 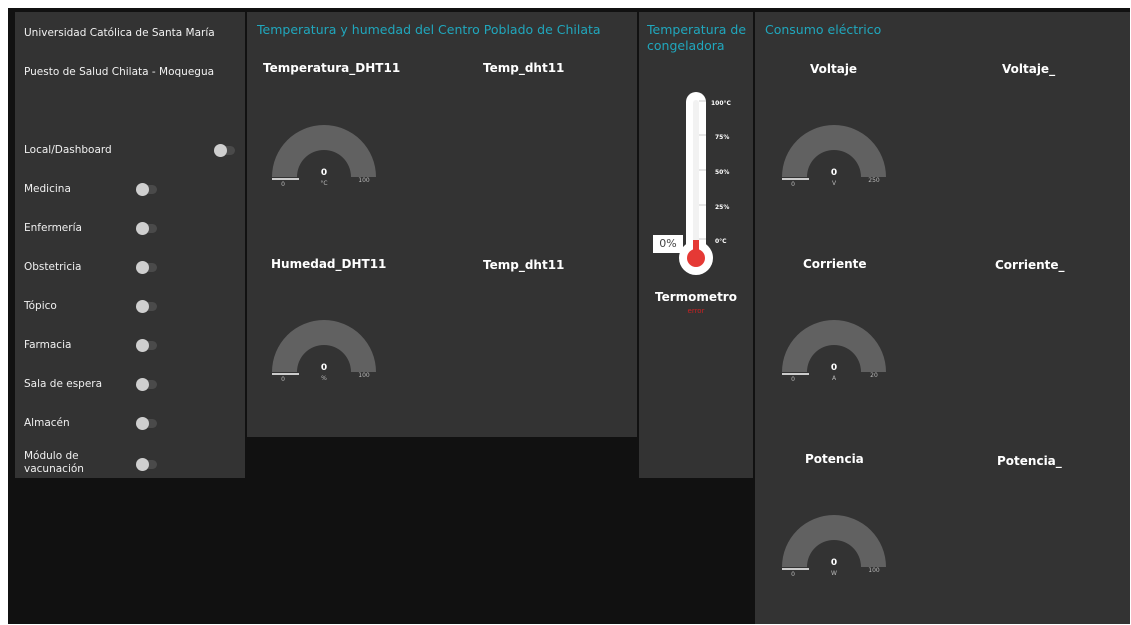 I want to click on university-name: Universidad Católica de Santa María, so click(x=119, y=33).